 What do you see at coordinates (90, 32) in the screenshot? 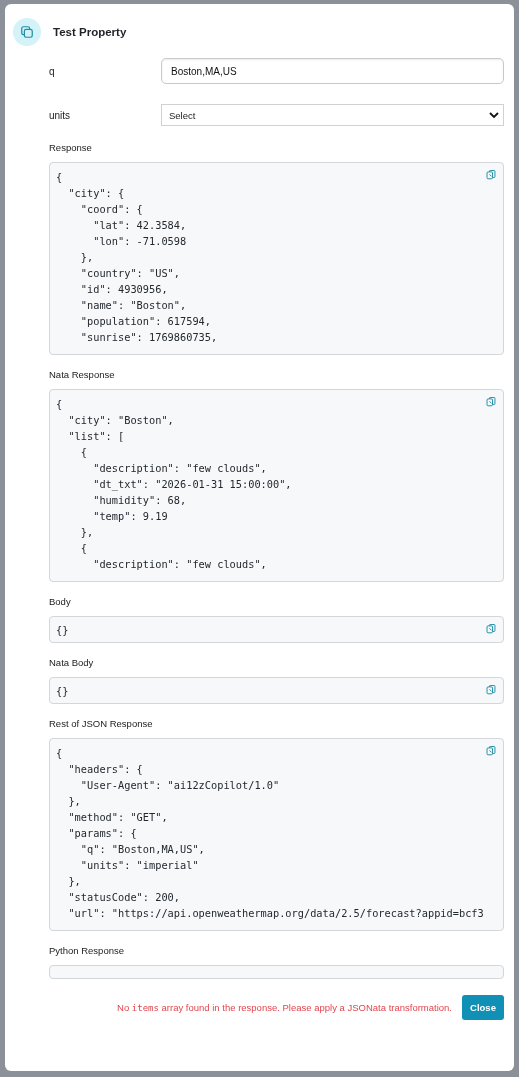
I see `dialog-title: Test Property` at bounding box center [90, 32].